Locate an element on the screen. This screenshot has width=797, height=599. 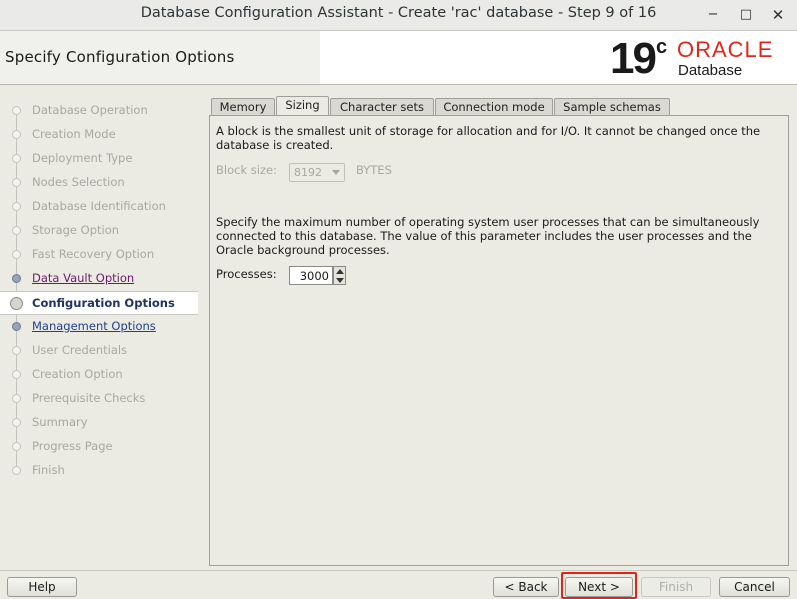
sidebar-step-configuration-options: Configuration Options is located at coordinates (99, 303).